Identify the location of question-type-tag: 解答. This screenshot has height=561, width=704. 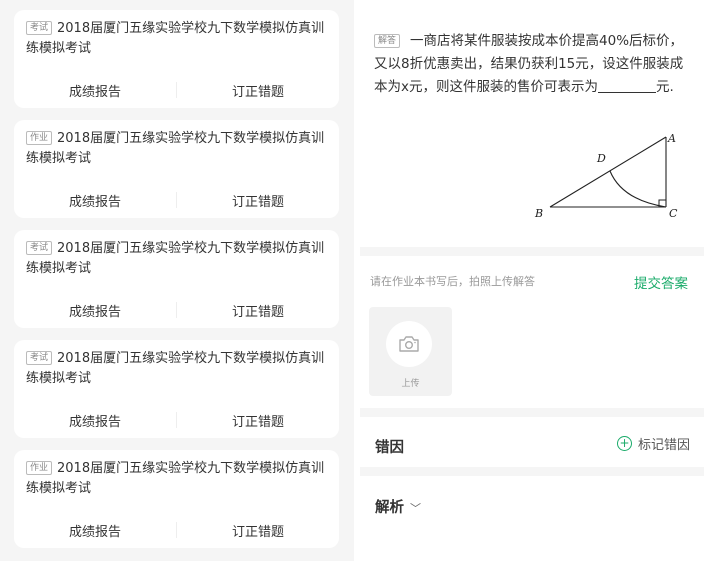
(387, 41).